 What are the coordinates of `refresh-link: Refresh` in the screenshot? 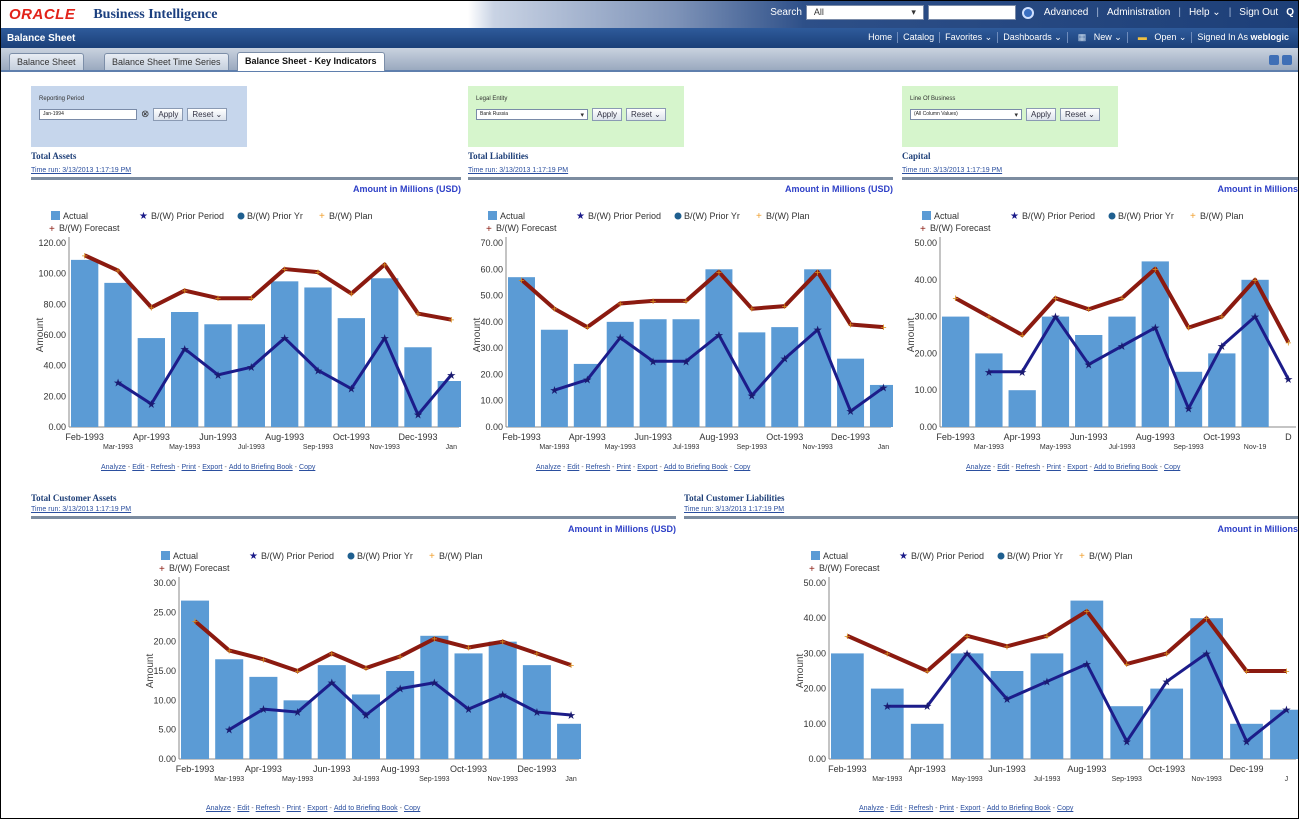 It's located at (1028, 467).